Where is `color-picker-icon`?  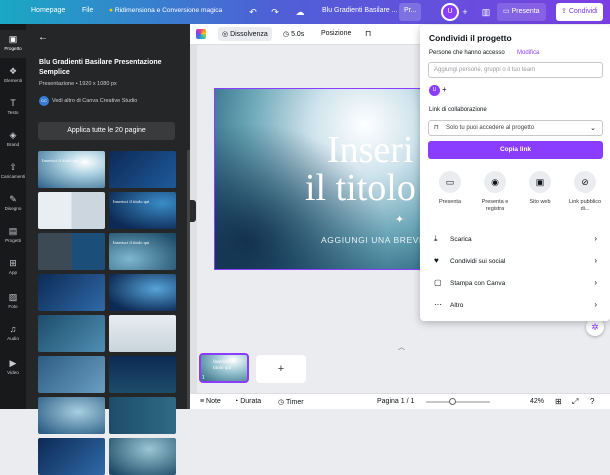 color-picker-icon is located at coordinates (201, 34).